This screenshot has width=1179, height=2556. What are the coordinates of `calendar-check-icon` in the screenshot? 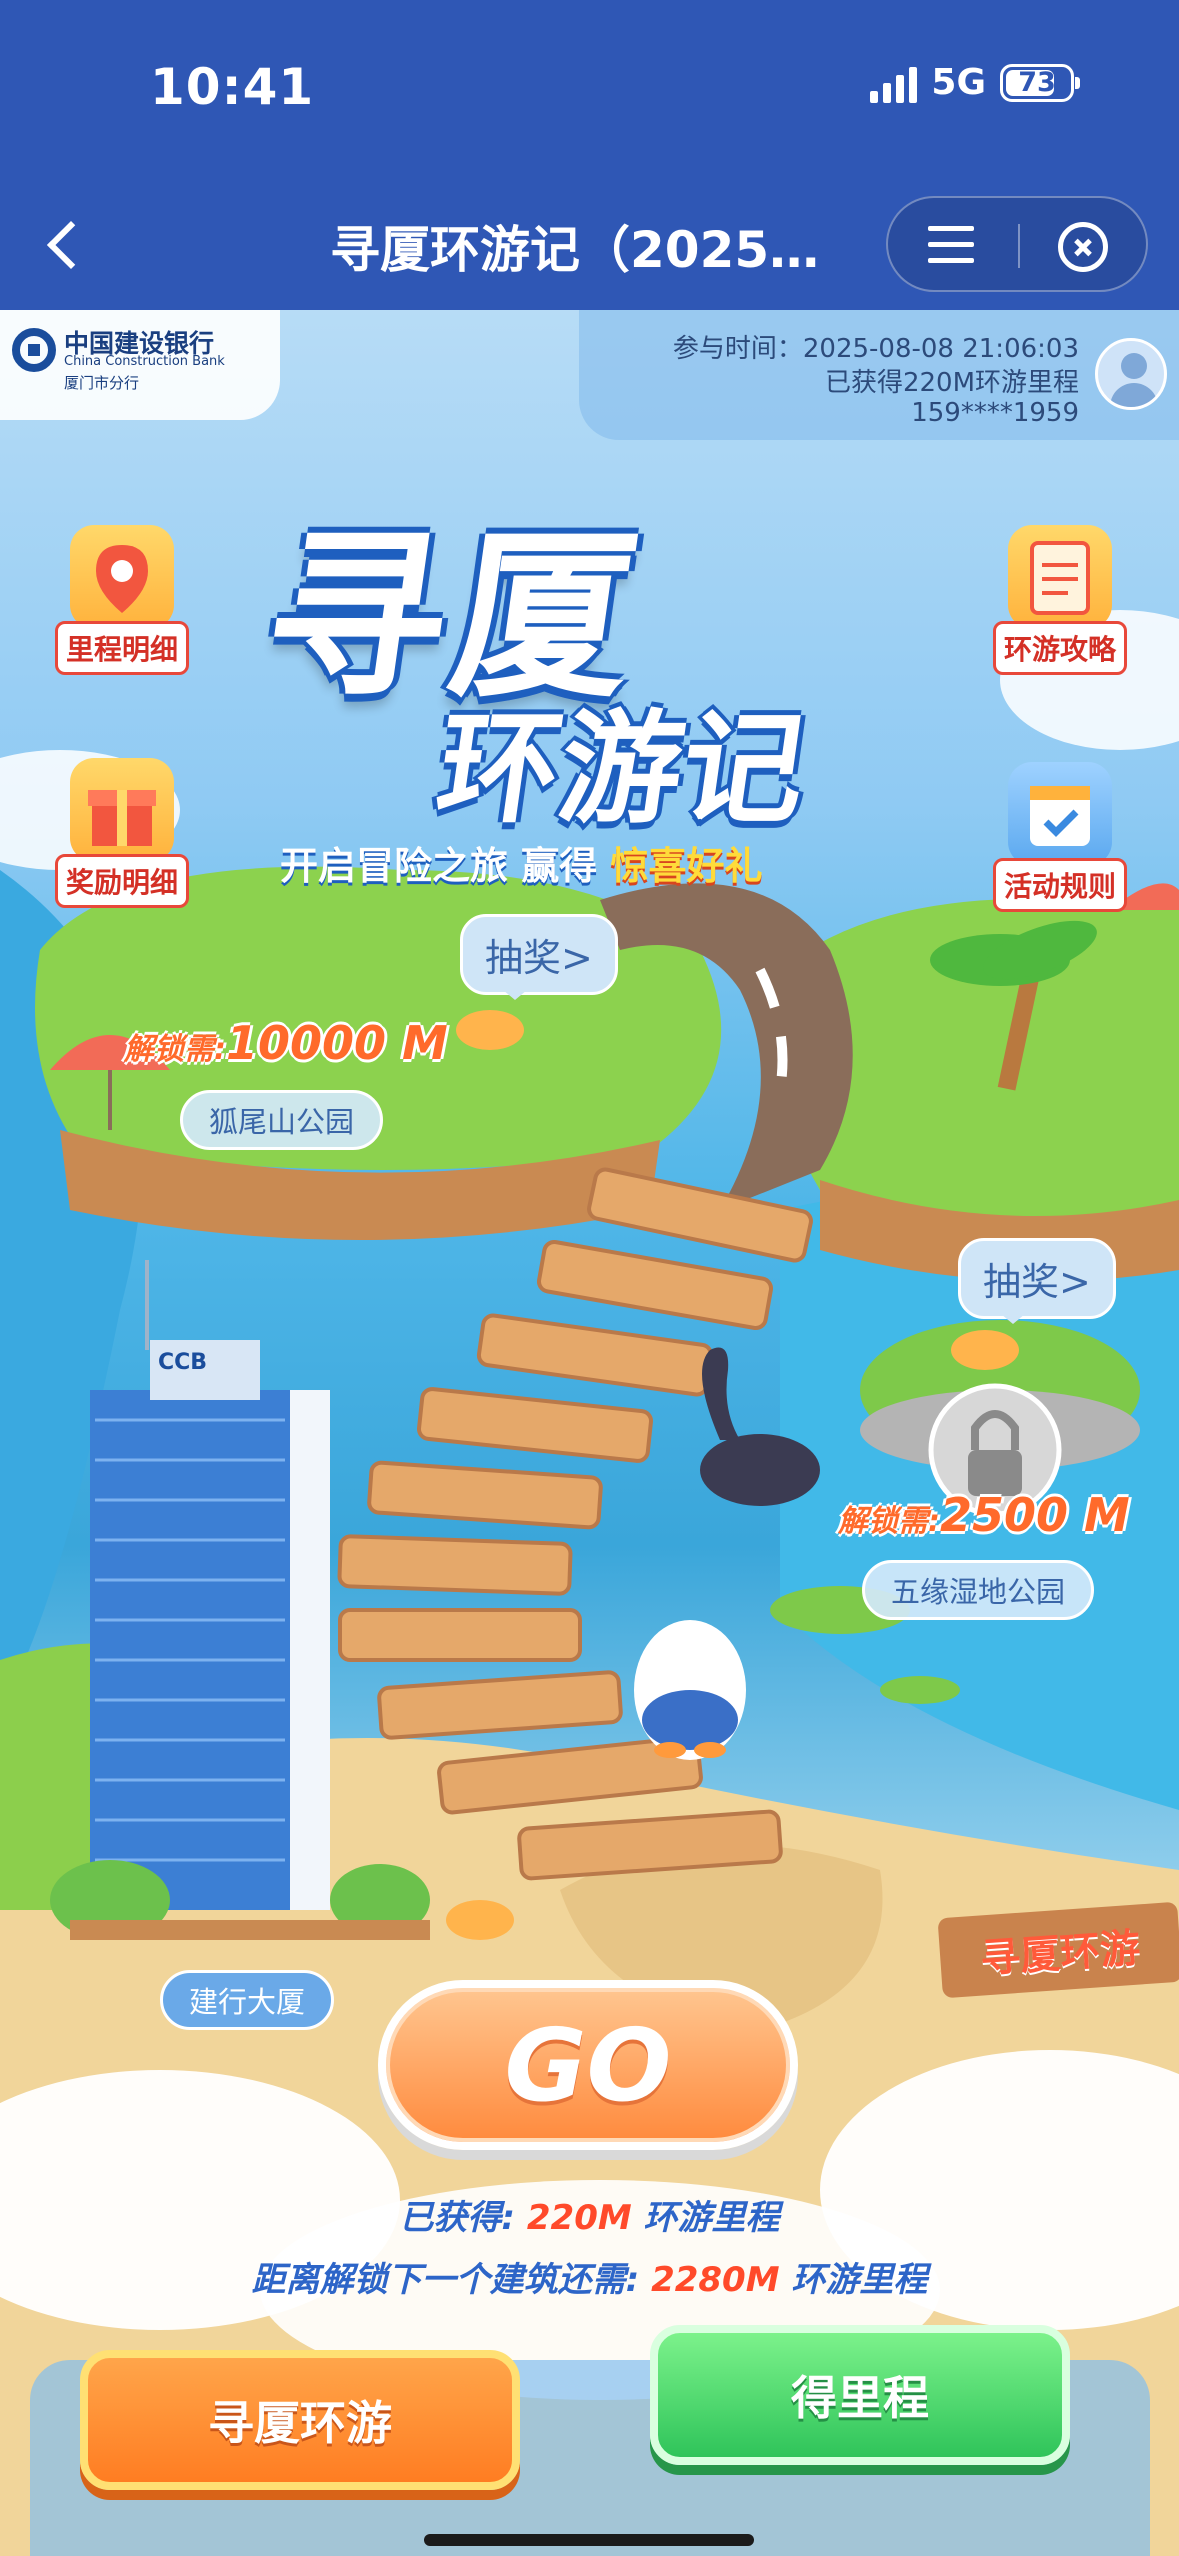 It's located at (1060, 814).